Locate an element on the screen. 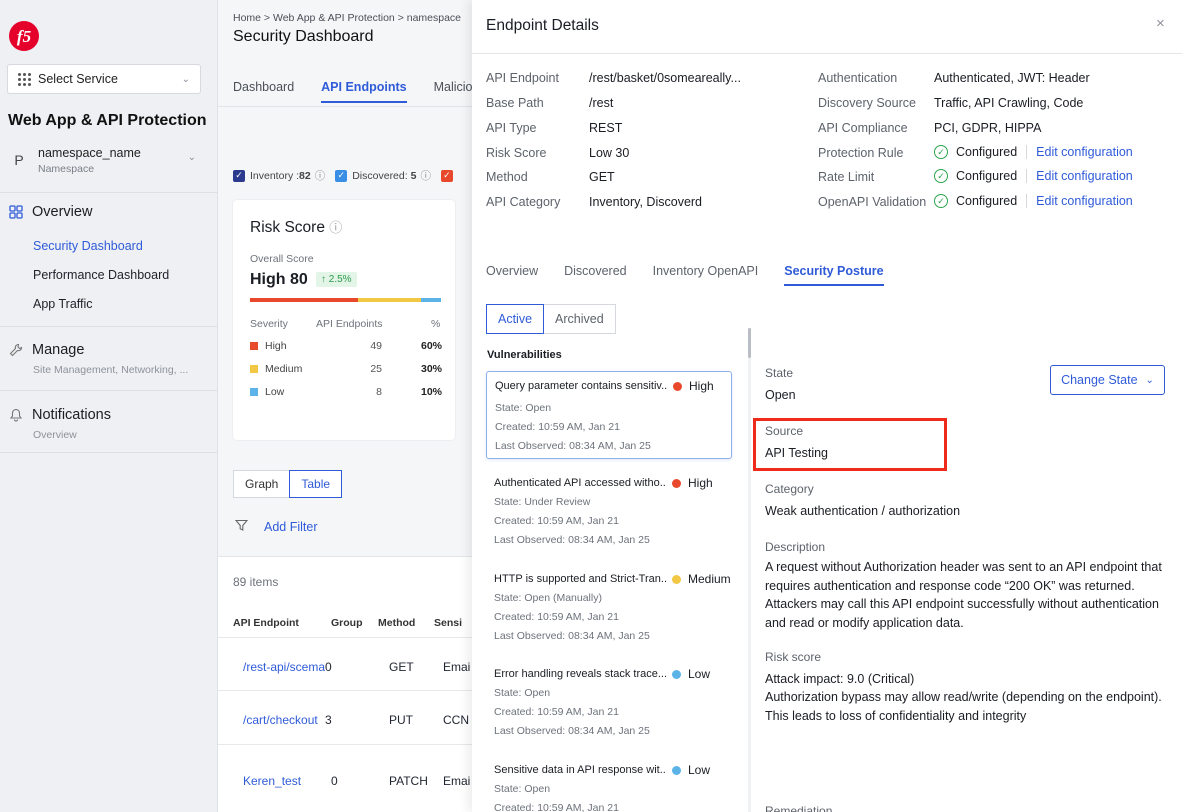  endpoint-link: /cart/checkout is located at coordinates (280, 720).